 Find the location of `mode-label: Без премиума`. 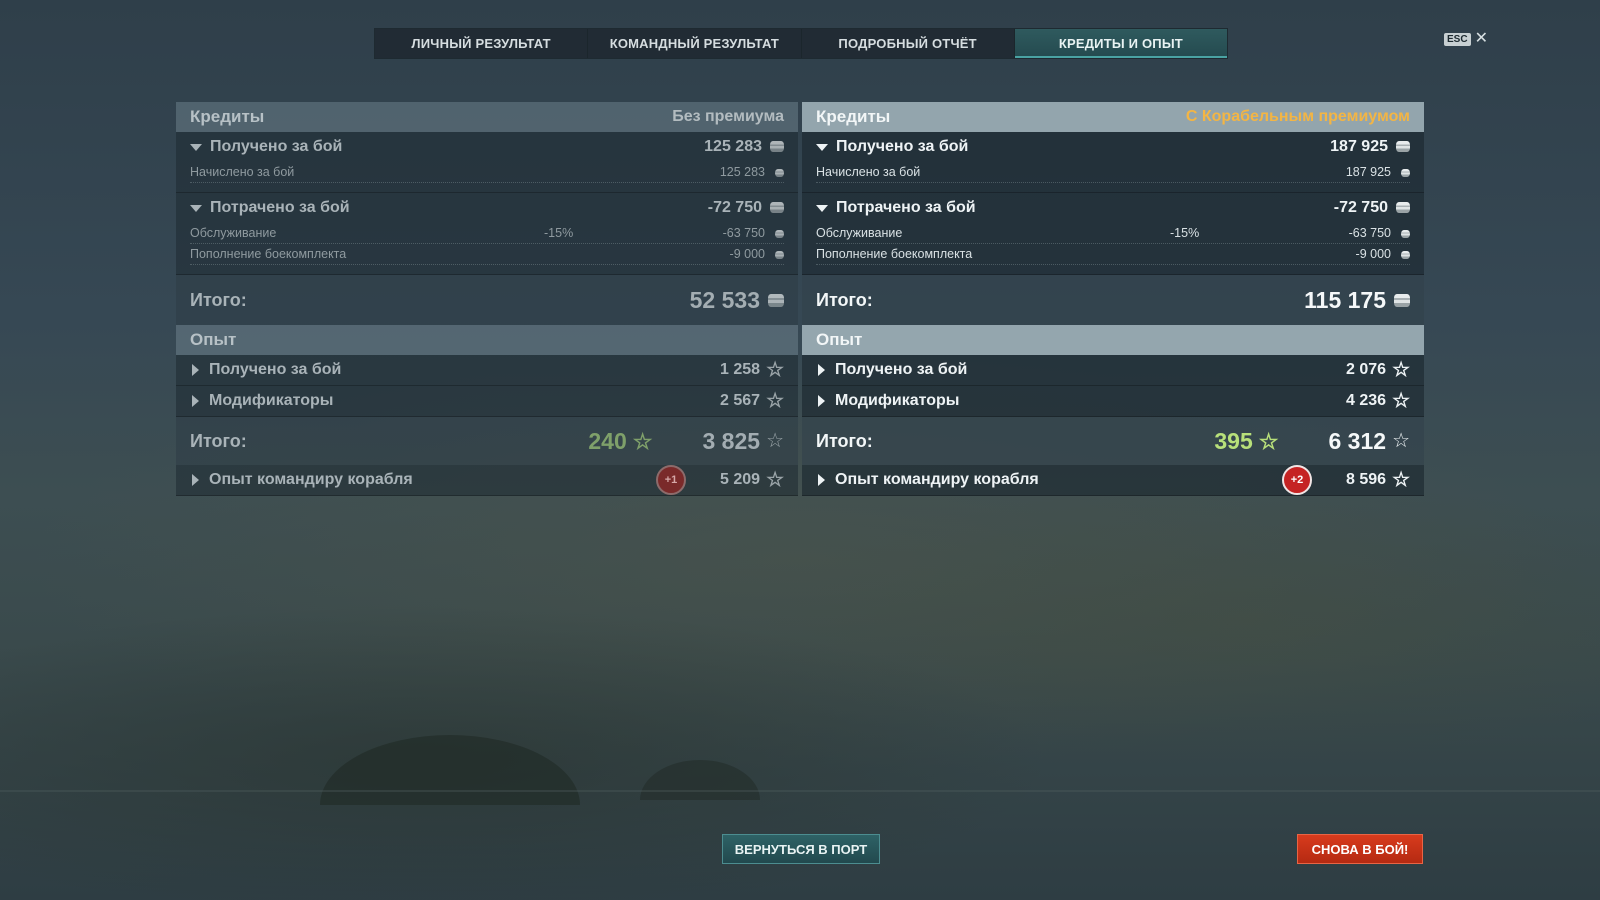

mode-label: Без премиума is located at coordinates (728, 116).